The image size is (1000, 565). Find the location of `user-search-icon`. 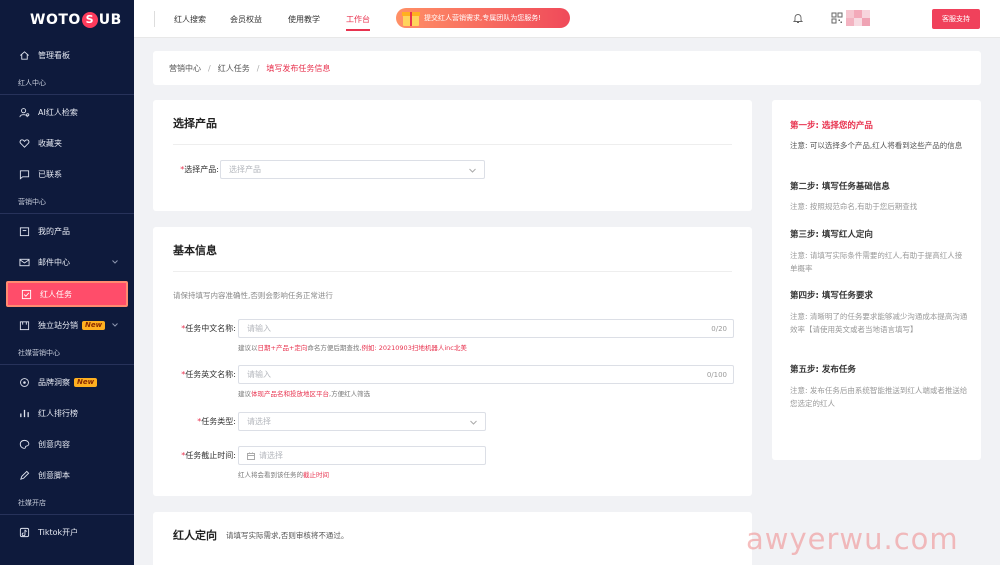

user-search-icon is located at coordinates (24, 113).